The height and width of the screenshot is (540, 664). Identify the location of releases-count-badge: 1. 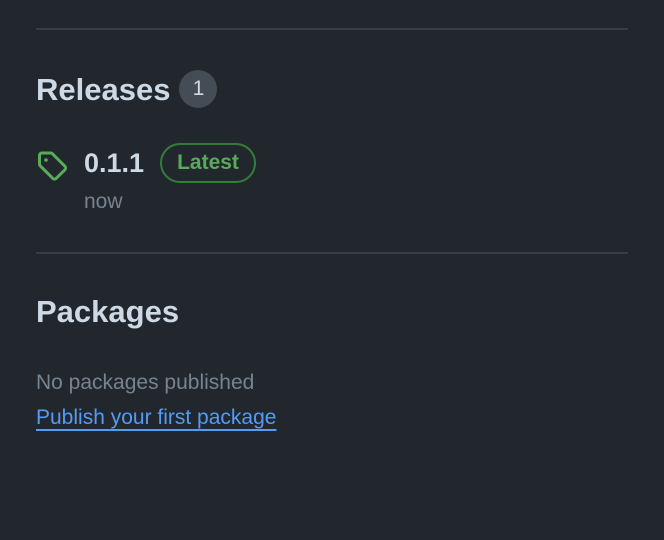
(198, 89).